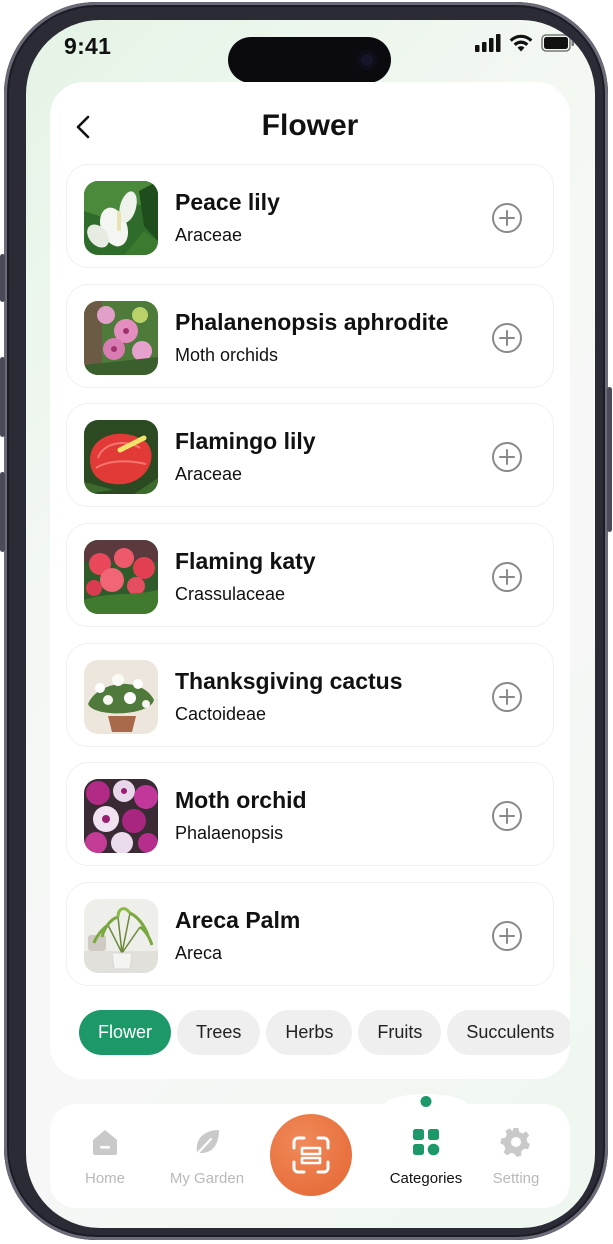  Describe the element at coordinates (310, 814) in the screenshot. I see `plant-row: Moth orchid Phalaenopsis` at that location.